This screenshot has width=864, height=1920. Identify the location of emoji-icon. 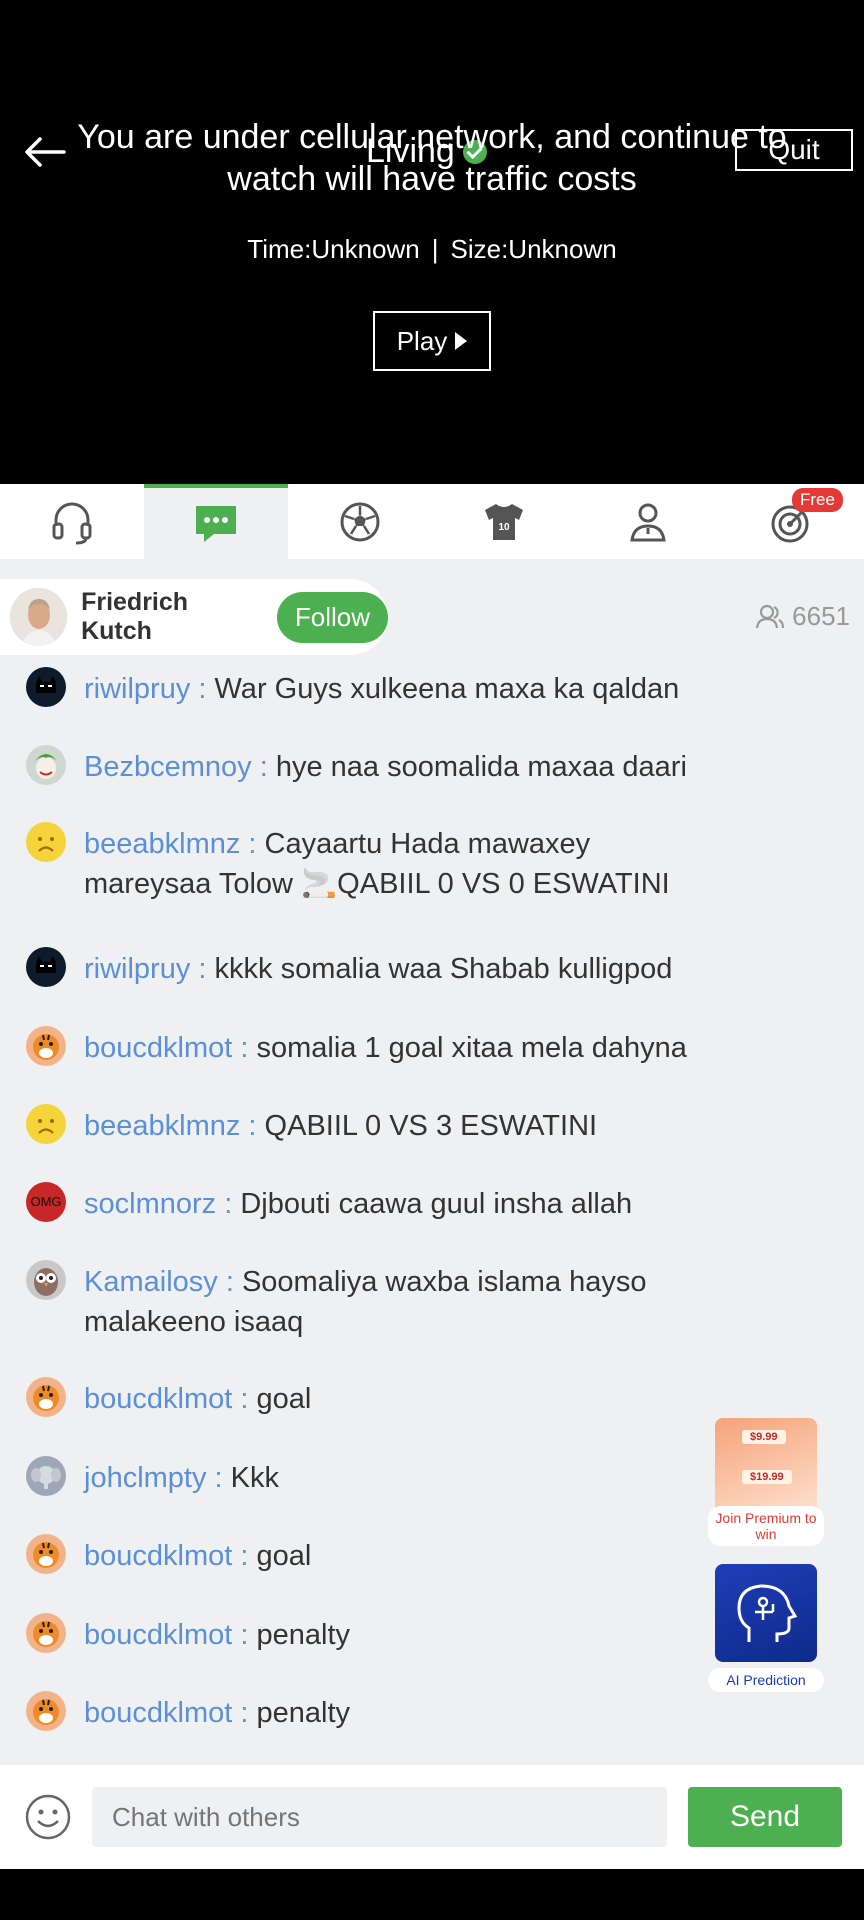
(48, 1817).